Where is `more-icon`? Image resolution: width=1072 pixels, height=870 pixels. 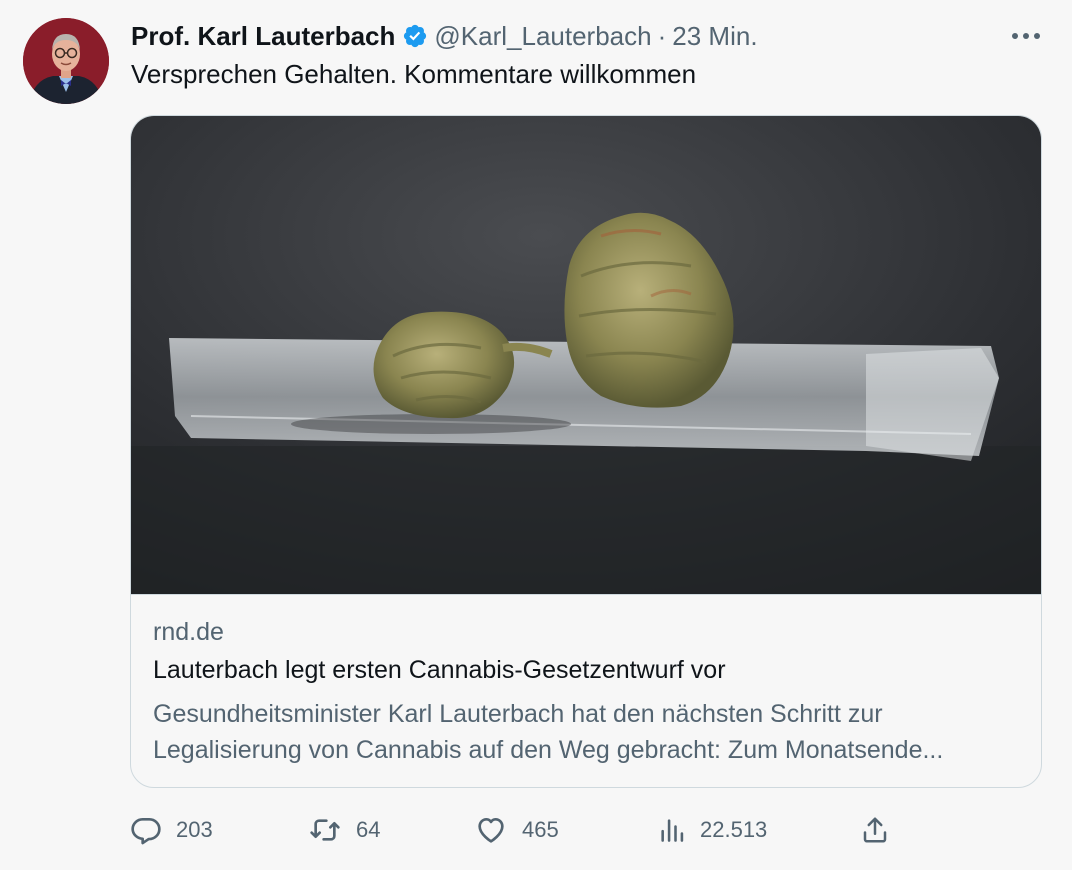 more-icon is located at coordinates (1026, 36).